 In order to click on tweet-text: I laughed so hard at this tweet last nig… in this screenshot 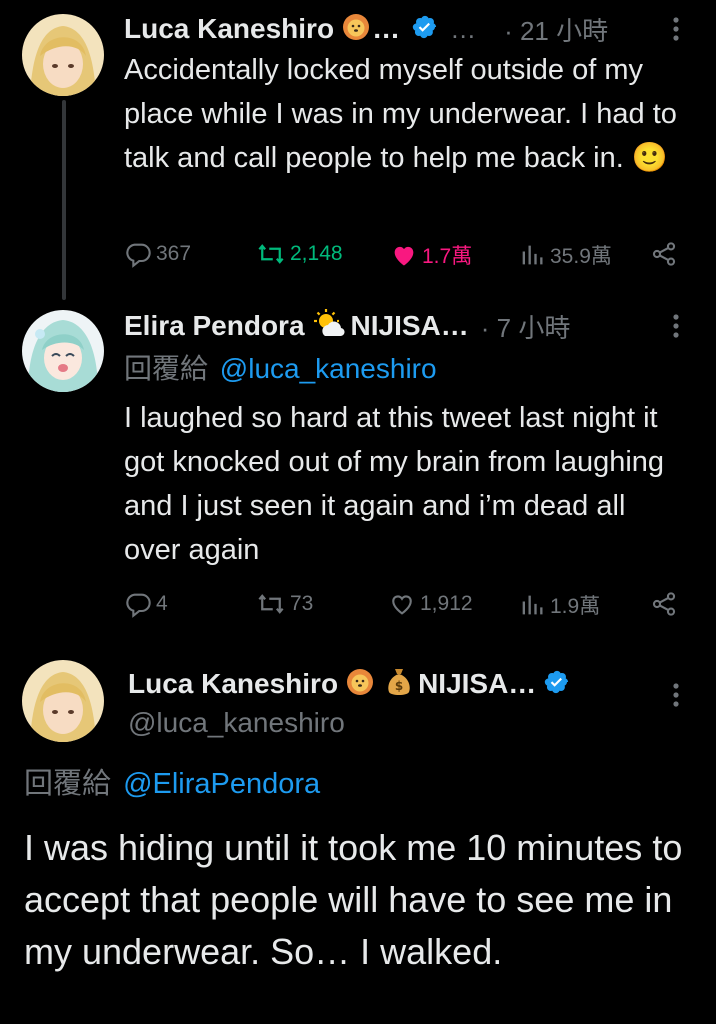, I will do `click(394, 484)`.